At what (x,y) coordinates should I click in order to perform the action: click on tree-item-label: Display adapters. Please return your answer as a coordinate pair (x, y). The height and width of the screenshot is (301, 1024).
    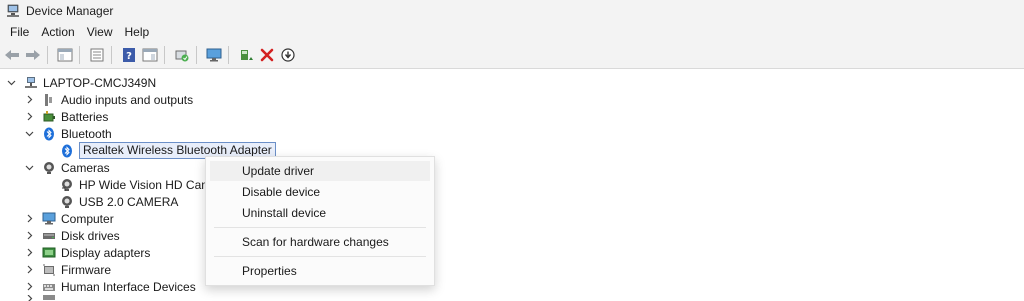
    Looking at the image, I should click on (106, 252).